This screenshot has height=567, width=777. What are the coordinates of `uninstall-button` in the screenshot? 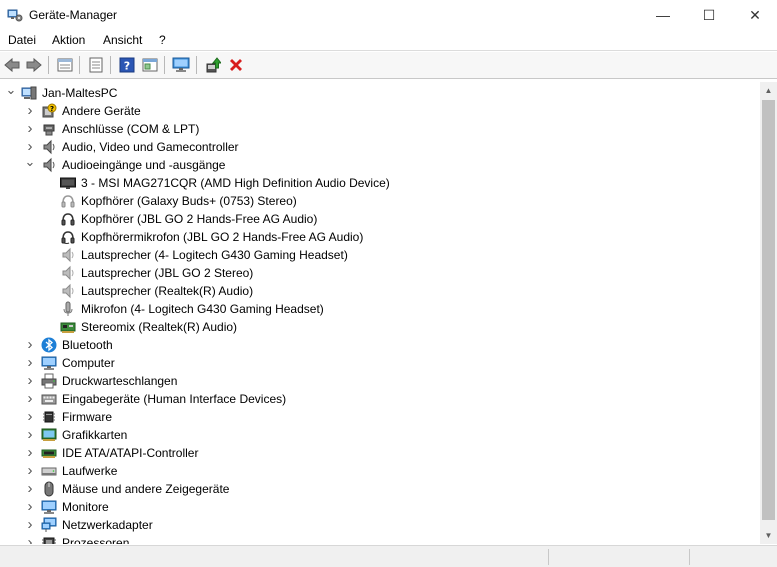 It's located at (236, 65).